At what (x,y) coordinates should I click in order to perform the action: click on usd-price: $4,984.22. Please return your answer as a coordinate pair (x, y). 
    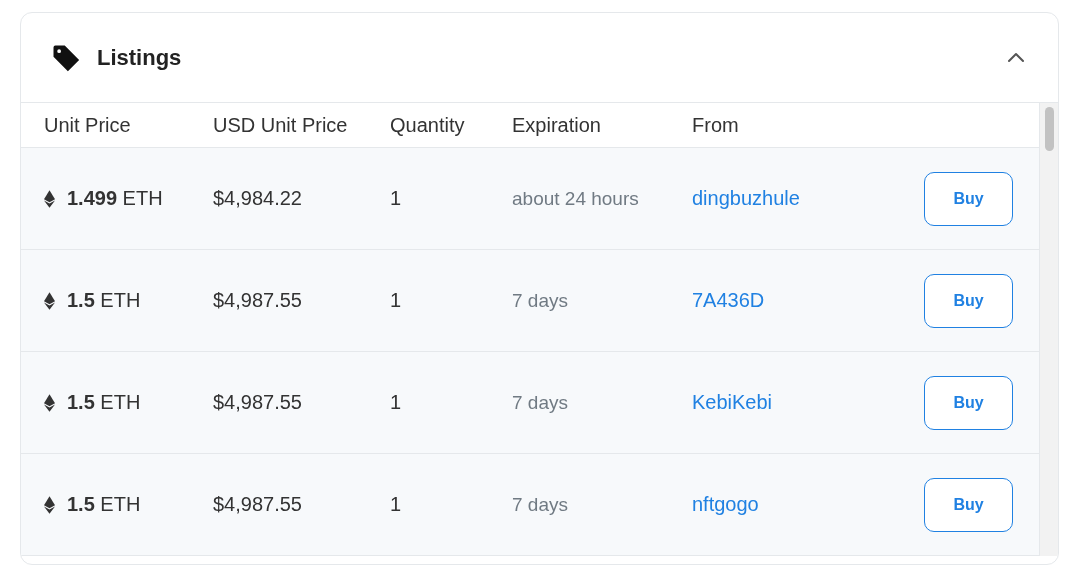
    Looking at the image, I should click on (257, 198).